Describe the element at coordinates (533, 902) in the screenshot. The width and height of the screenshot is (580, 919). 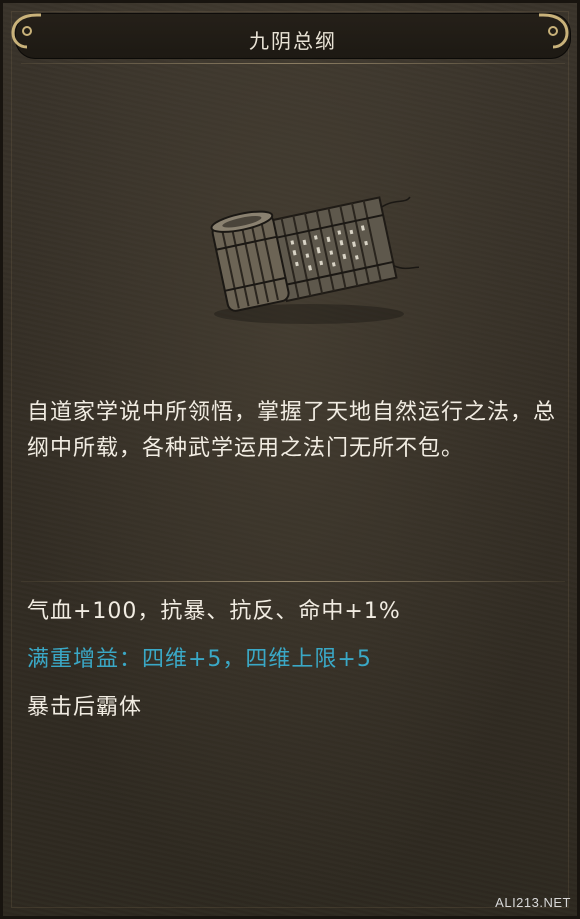
I see `watermark-text: ALI213.NET` at that location.